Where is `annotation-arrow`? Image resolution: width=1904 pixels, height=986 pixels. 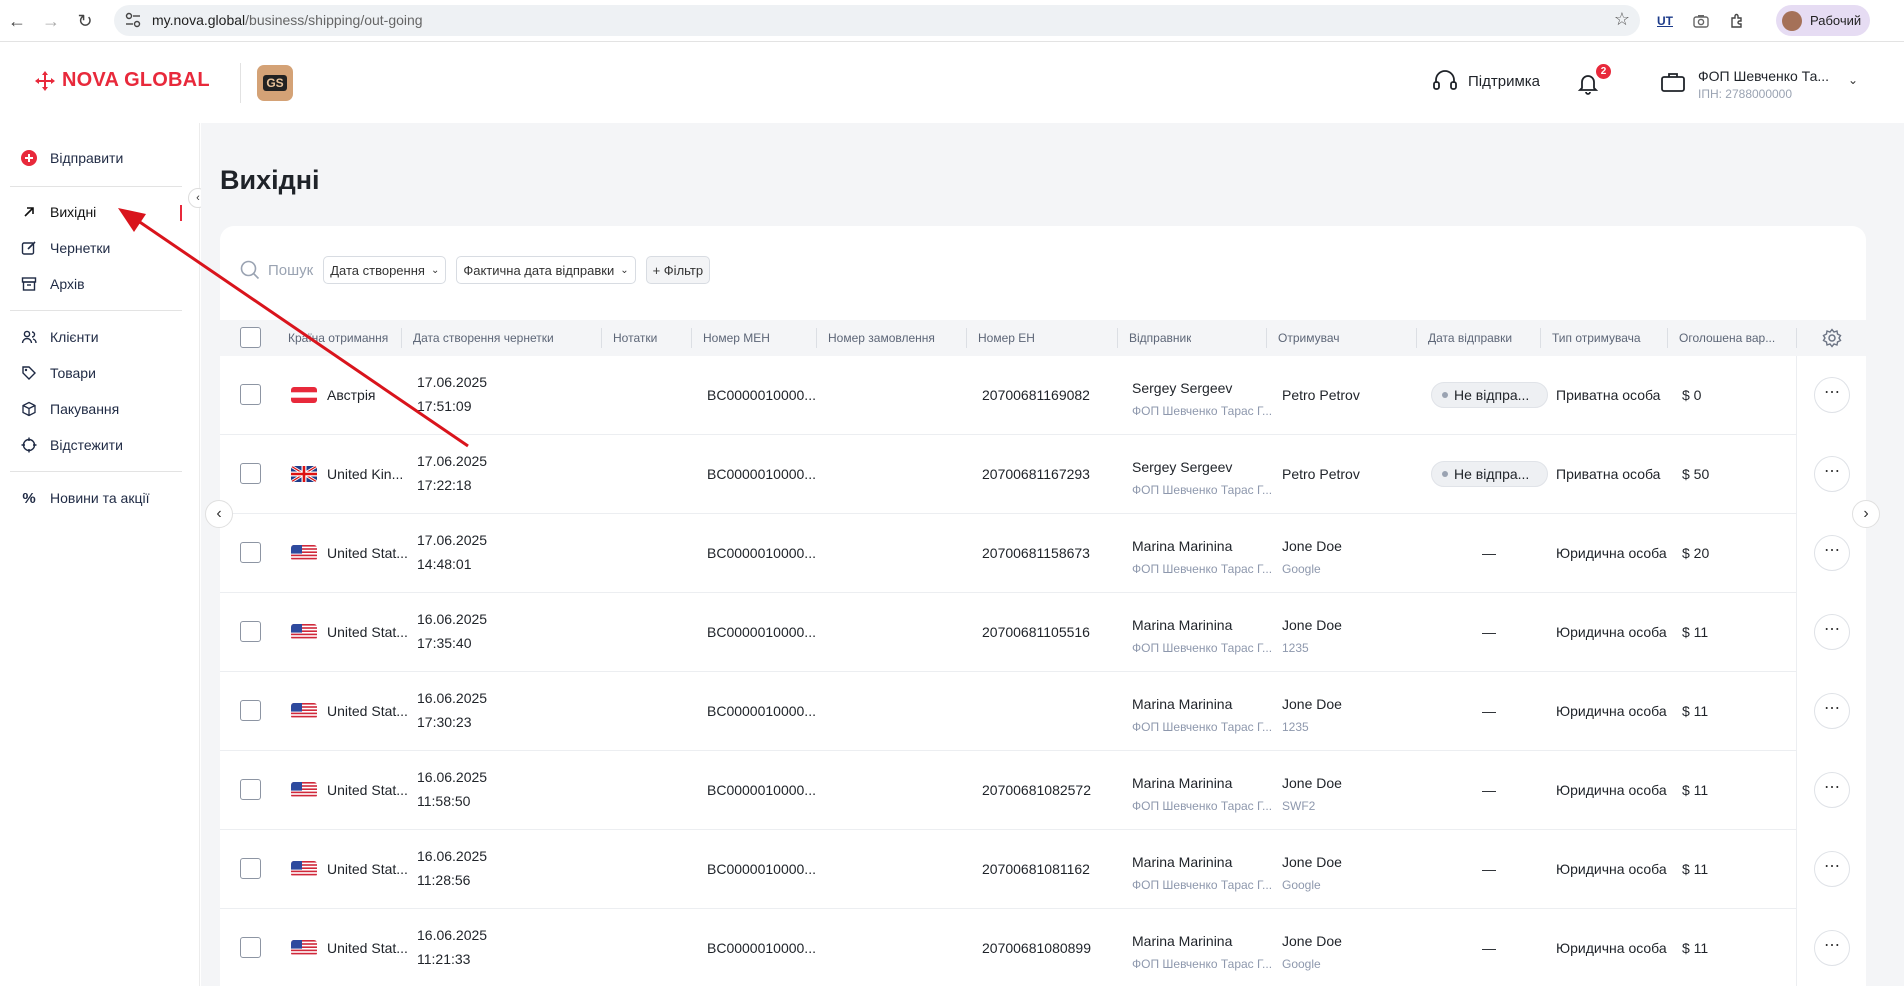
annotation-arrow is located at coordinates (293, 328).